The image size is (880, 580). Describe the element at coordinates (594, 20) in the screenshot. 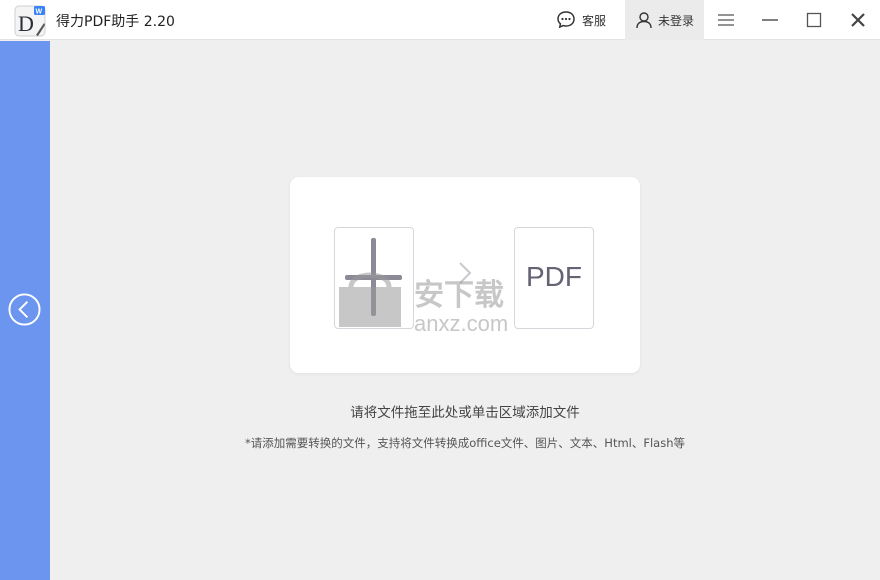

I see `customer-service-label: 客服` at that location.